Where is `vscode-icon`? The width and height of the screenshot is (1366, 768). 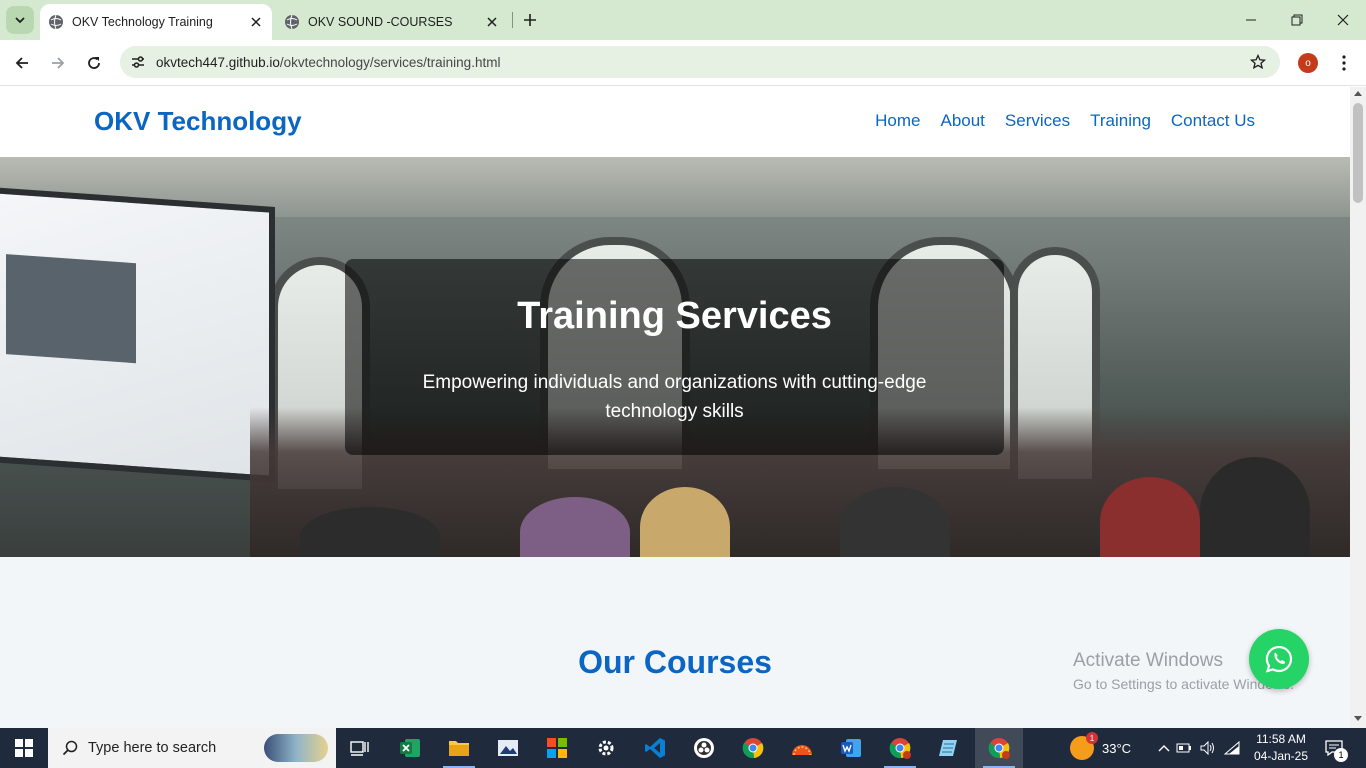 vscode-icon is located at coordinates (655, 748).